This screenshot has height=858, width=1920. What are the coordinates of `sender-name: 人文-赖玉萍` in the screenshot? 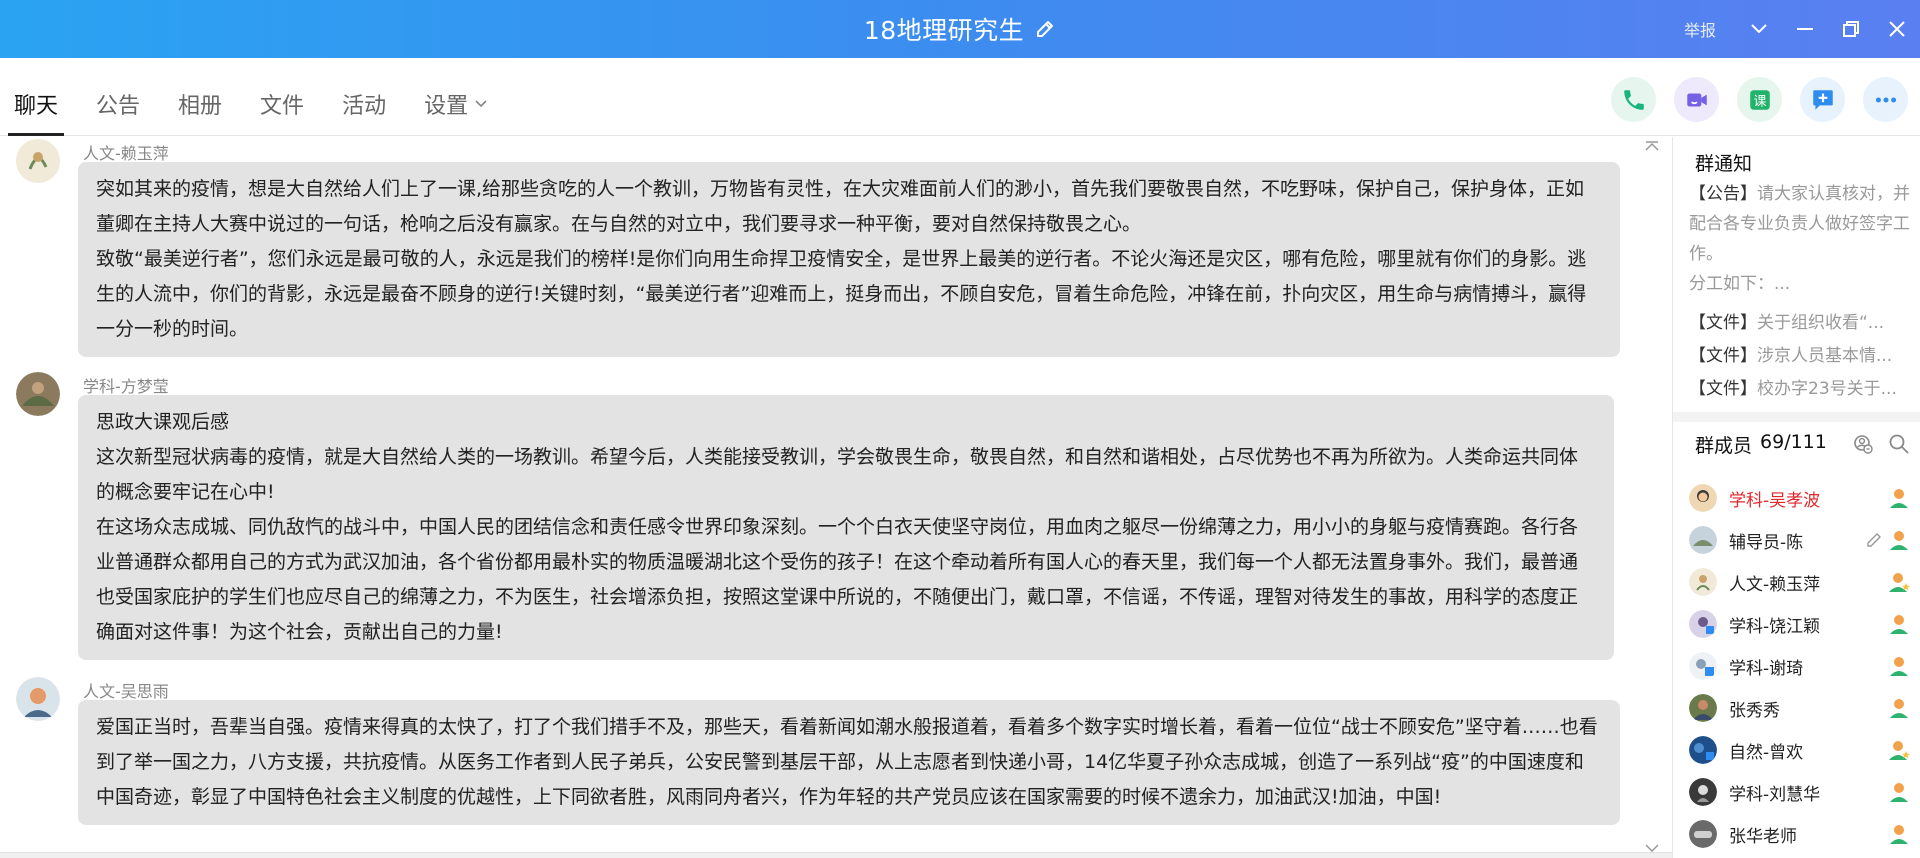 It's located at (126, 153).